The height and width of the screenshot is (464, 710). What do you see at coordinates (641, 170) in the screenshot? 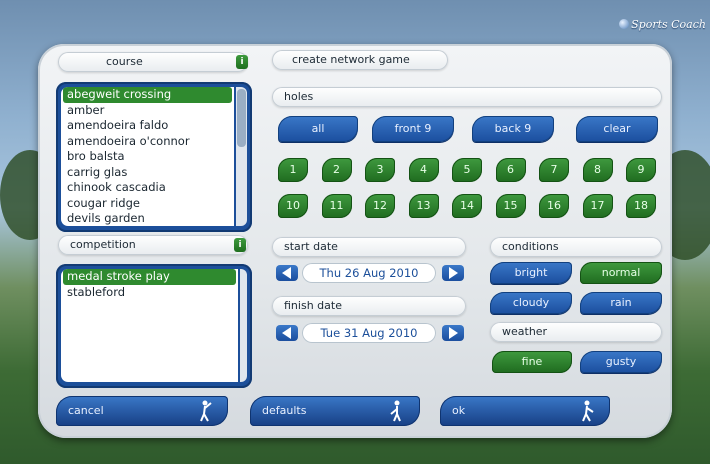
I see `hole-button-9: 9` at bounding box center [641, 170].